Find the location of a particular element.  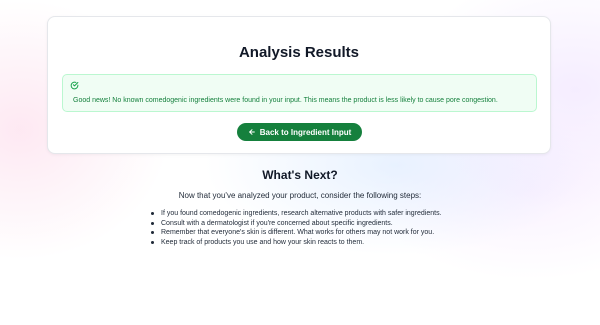

back-button-label: Back to Ingredient Input is located at coordinates (305, 132).